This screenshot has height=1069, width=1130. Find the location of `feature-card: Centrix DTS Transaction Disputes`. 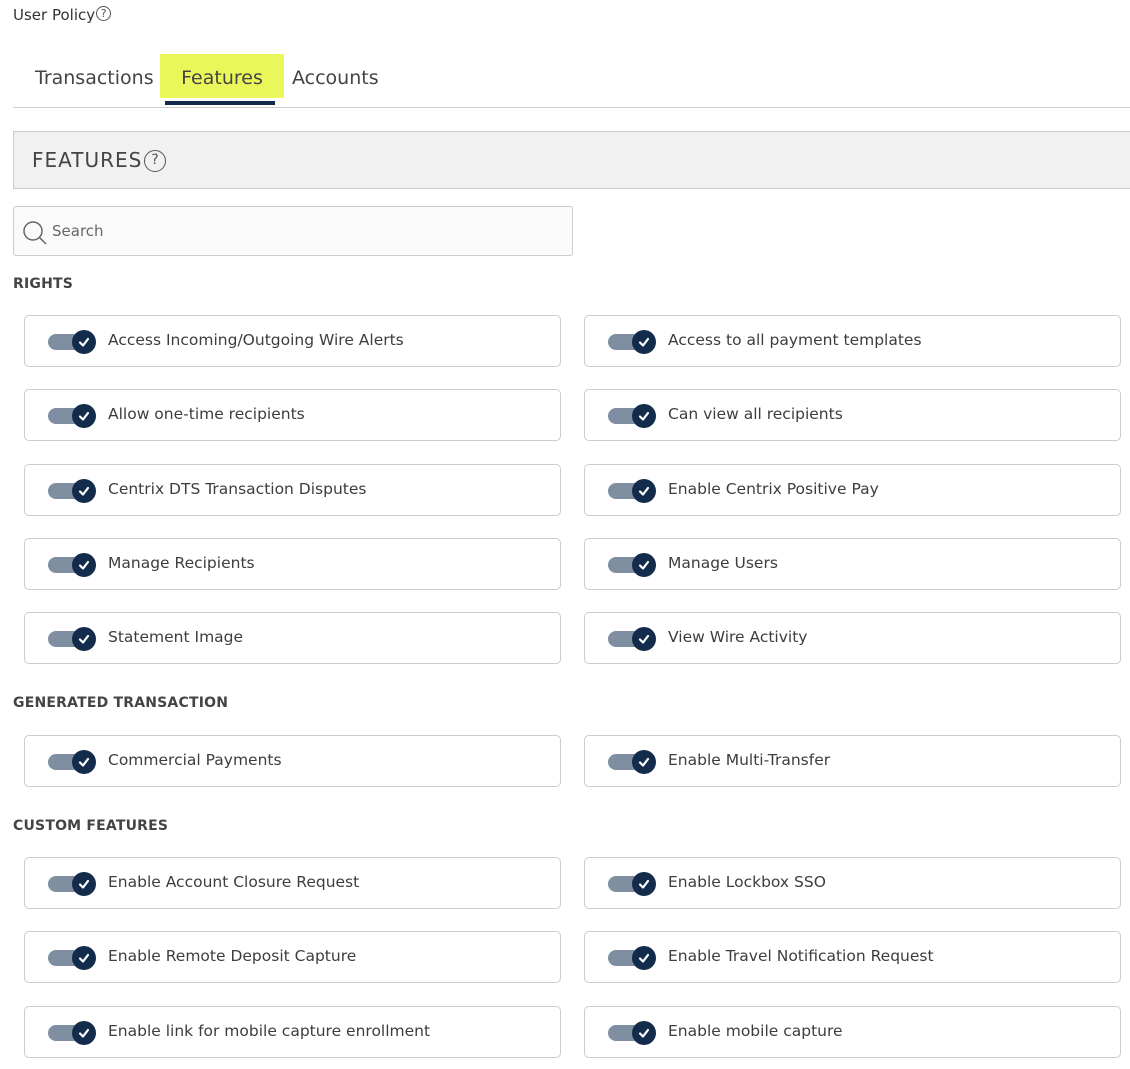

feature-card: Centrix DTS Transaction Disputes is located at coordinates (292, 490).